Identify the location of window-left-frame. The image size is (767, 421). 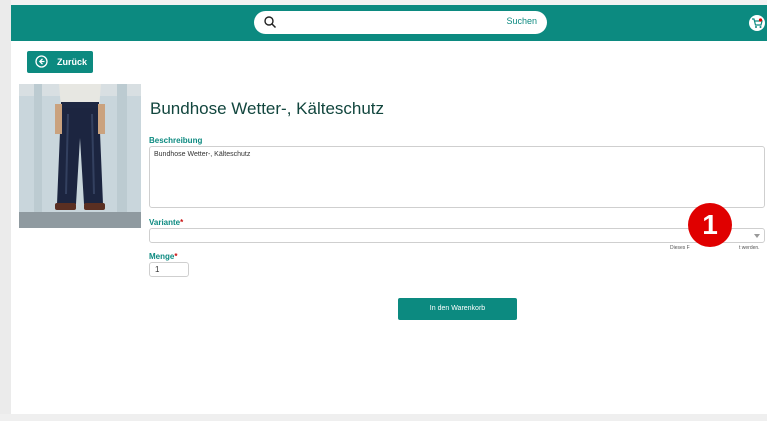
(5, 210).